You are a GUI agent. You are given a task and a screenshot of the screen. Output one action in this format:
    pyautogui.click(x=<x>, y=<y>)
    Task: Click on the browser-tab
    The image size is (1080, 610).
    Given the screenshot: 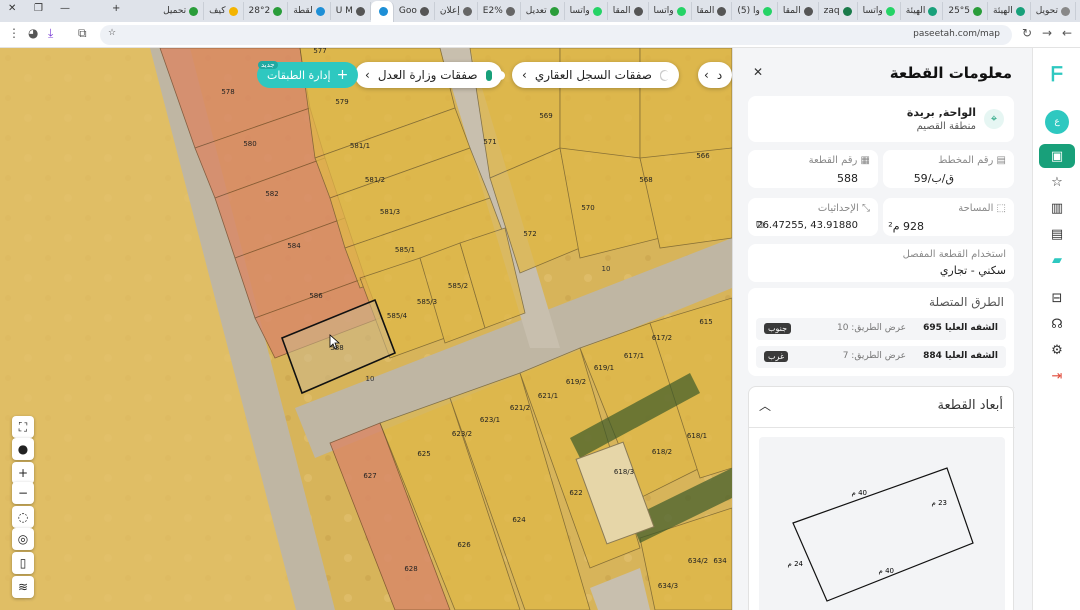 What is the action you would take?
    pyautogui.click(x=382, y=11)
    